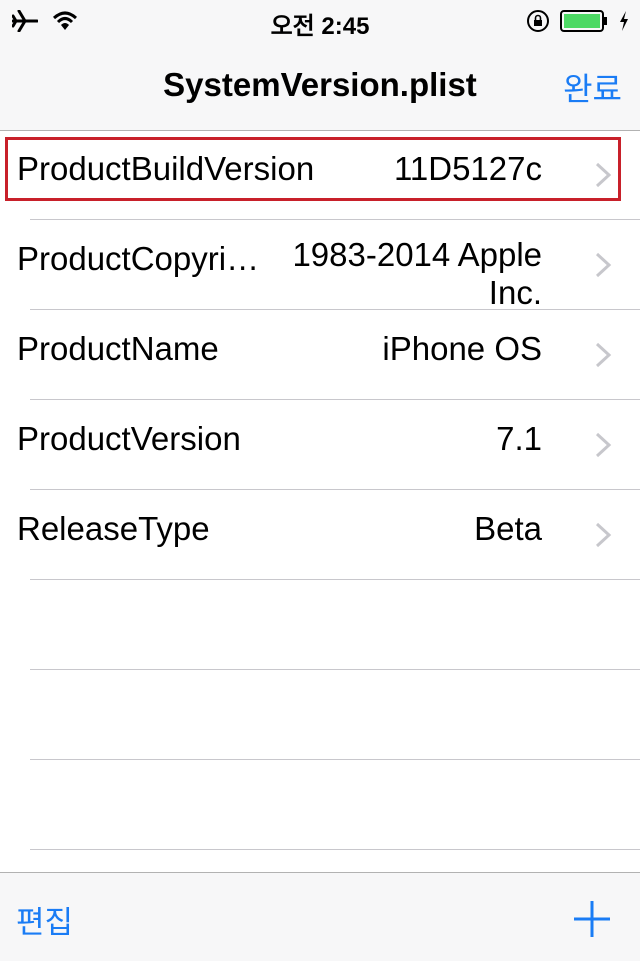 The width and height of the screenshot is (640, 961). What do you see at coordinates (118, 348) in the screenshot?
I see `row-key: ProductName` at bounding box center [118, 348].